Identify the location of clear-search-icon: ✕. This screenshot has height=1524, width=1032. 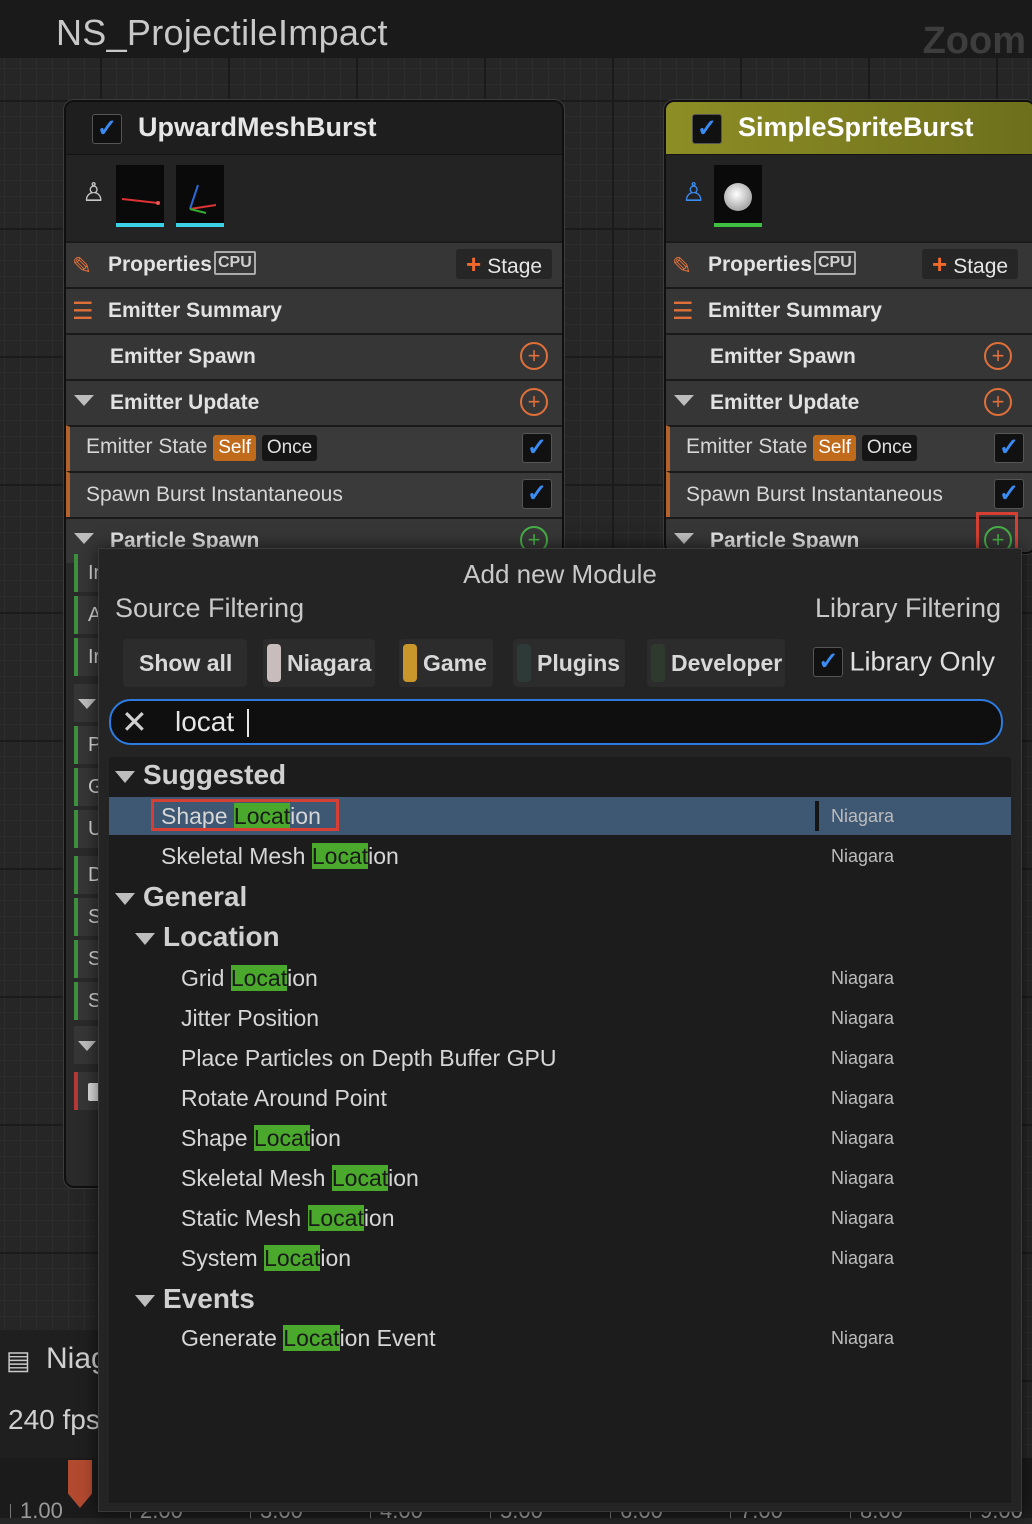
(134, 722).